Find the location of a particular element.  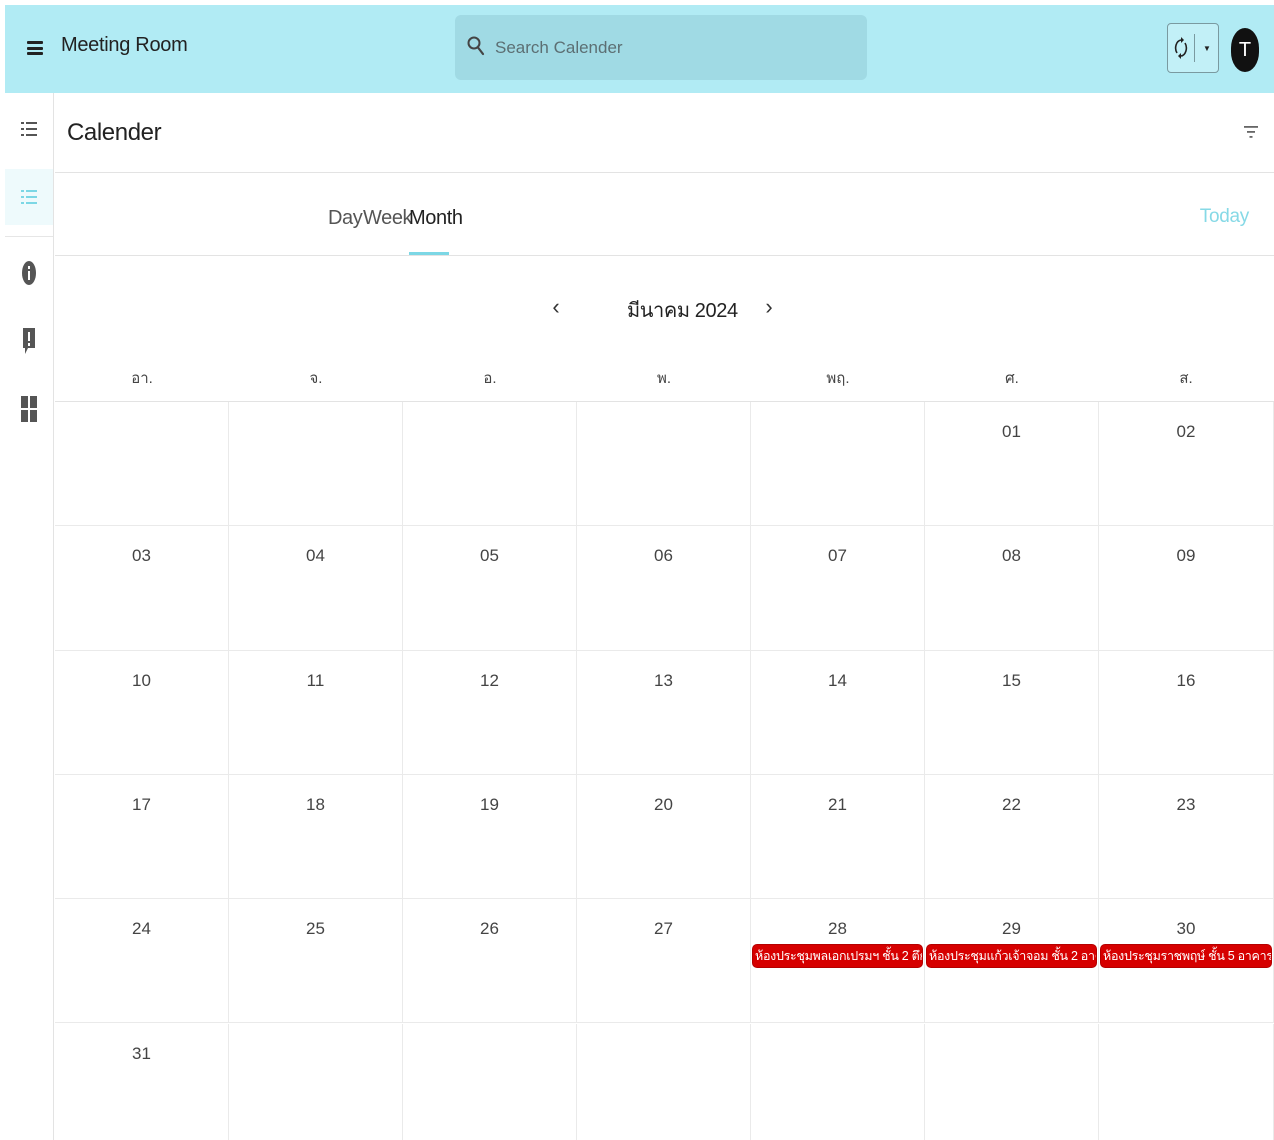

calendar-day-cell: 20 is located at coordinates (664, 837).